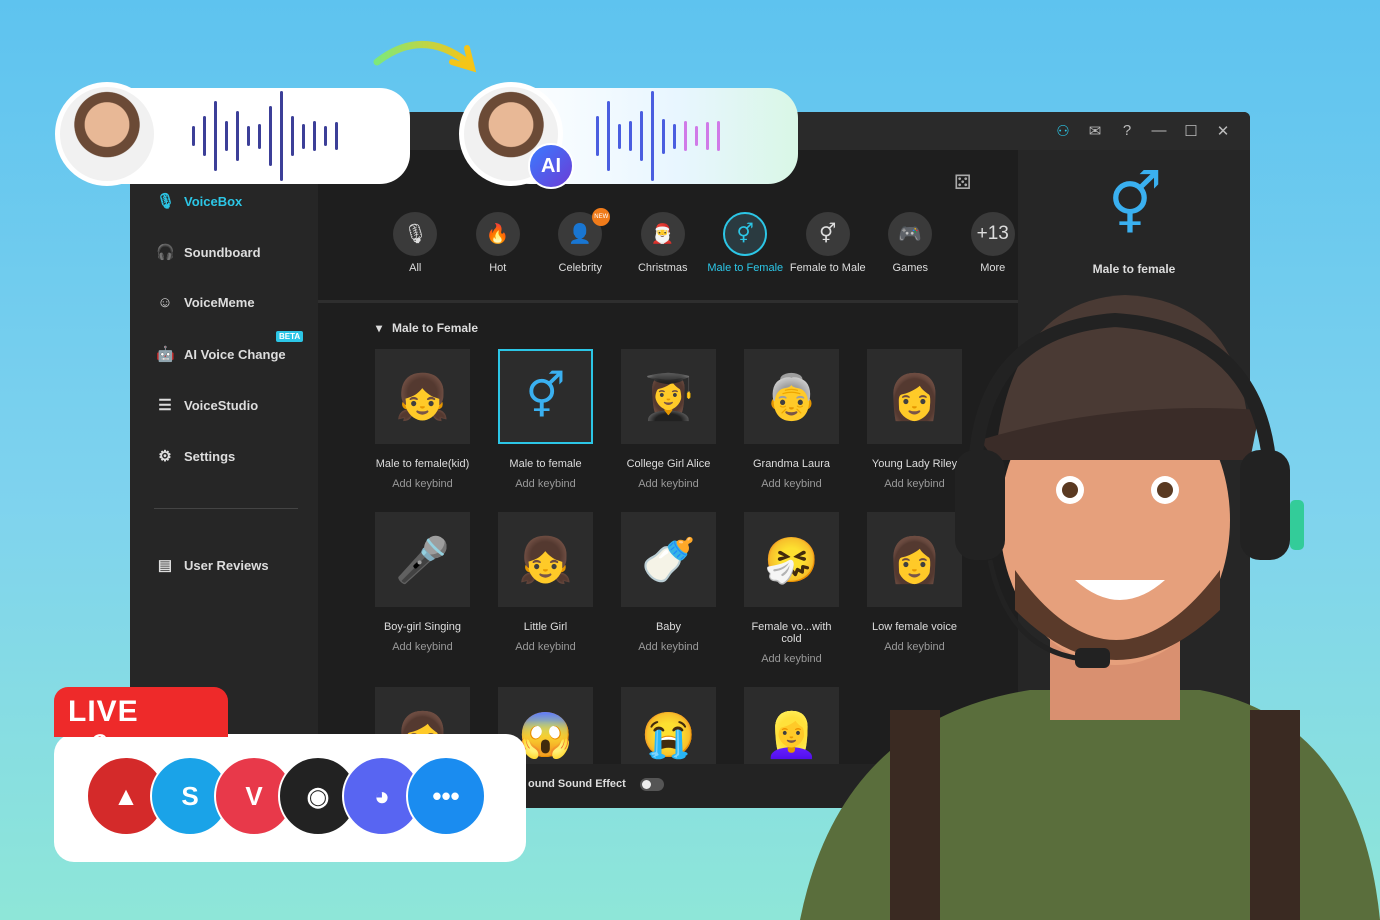 The width and height of the screenshot is (1380, 920). I want to click on category-icon: 🔥, so click(497, 234).